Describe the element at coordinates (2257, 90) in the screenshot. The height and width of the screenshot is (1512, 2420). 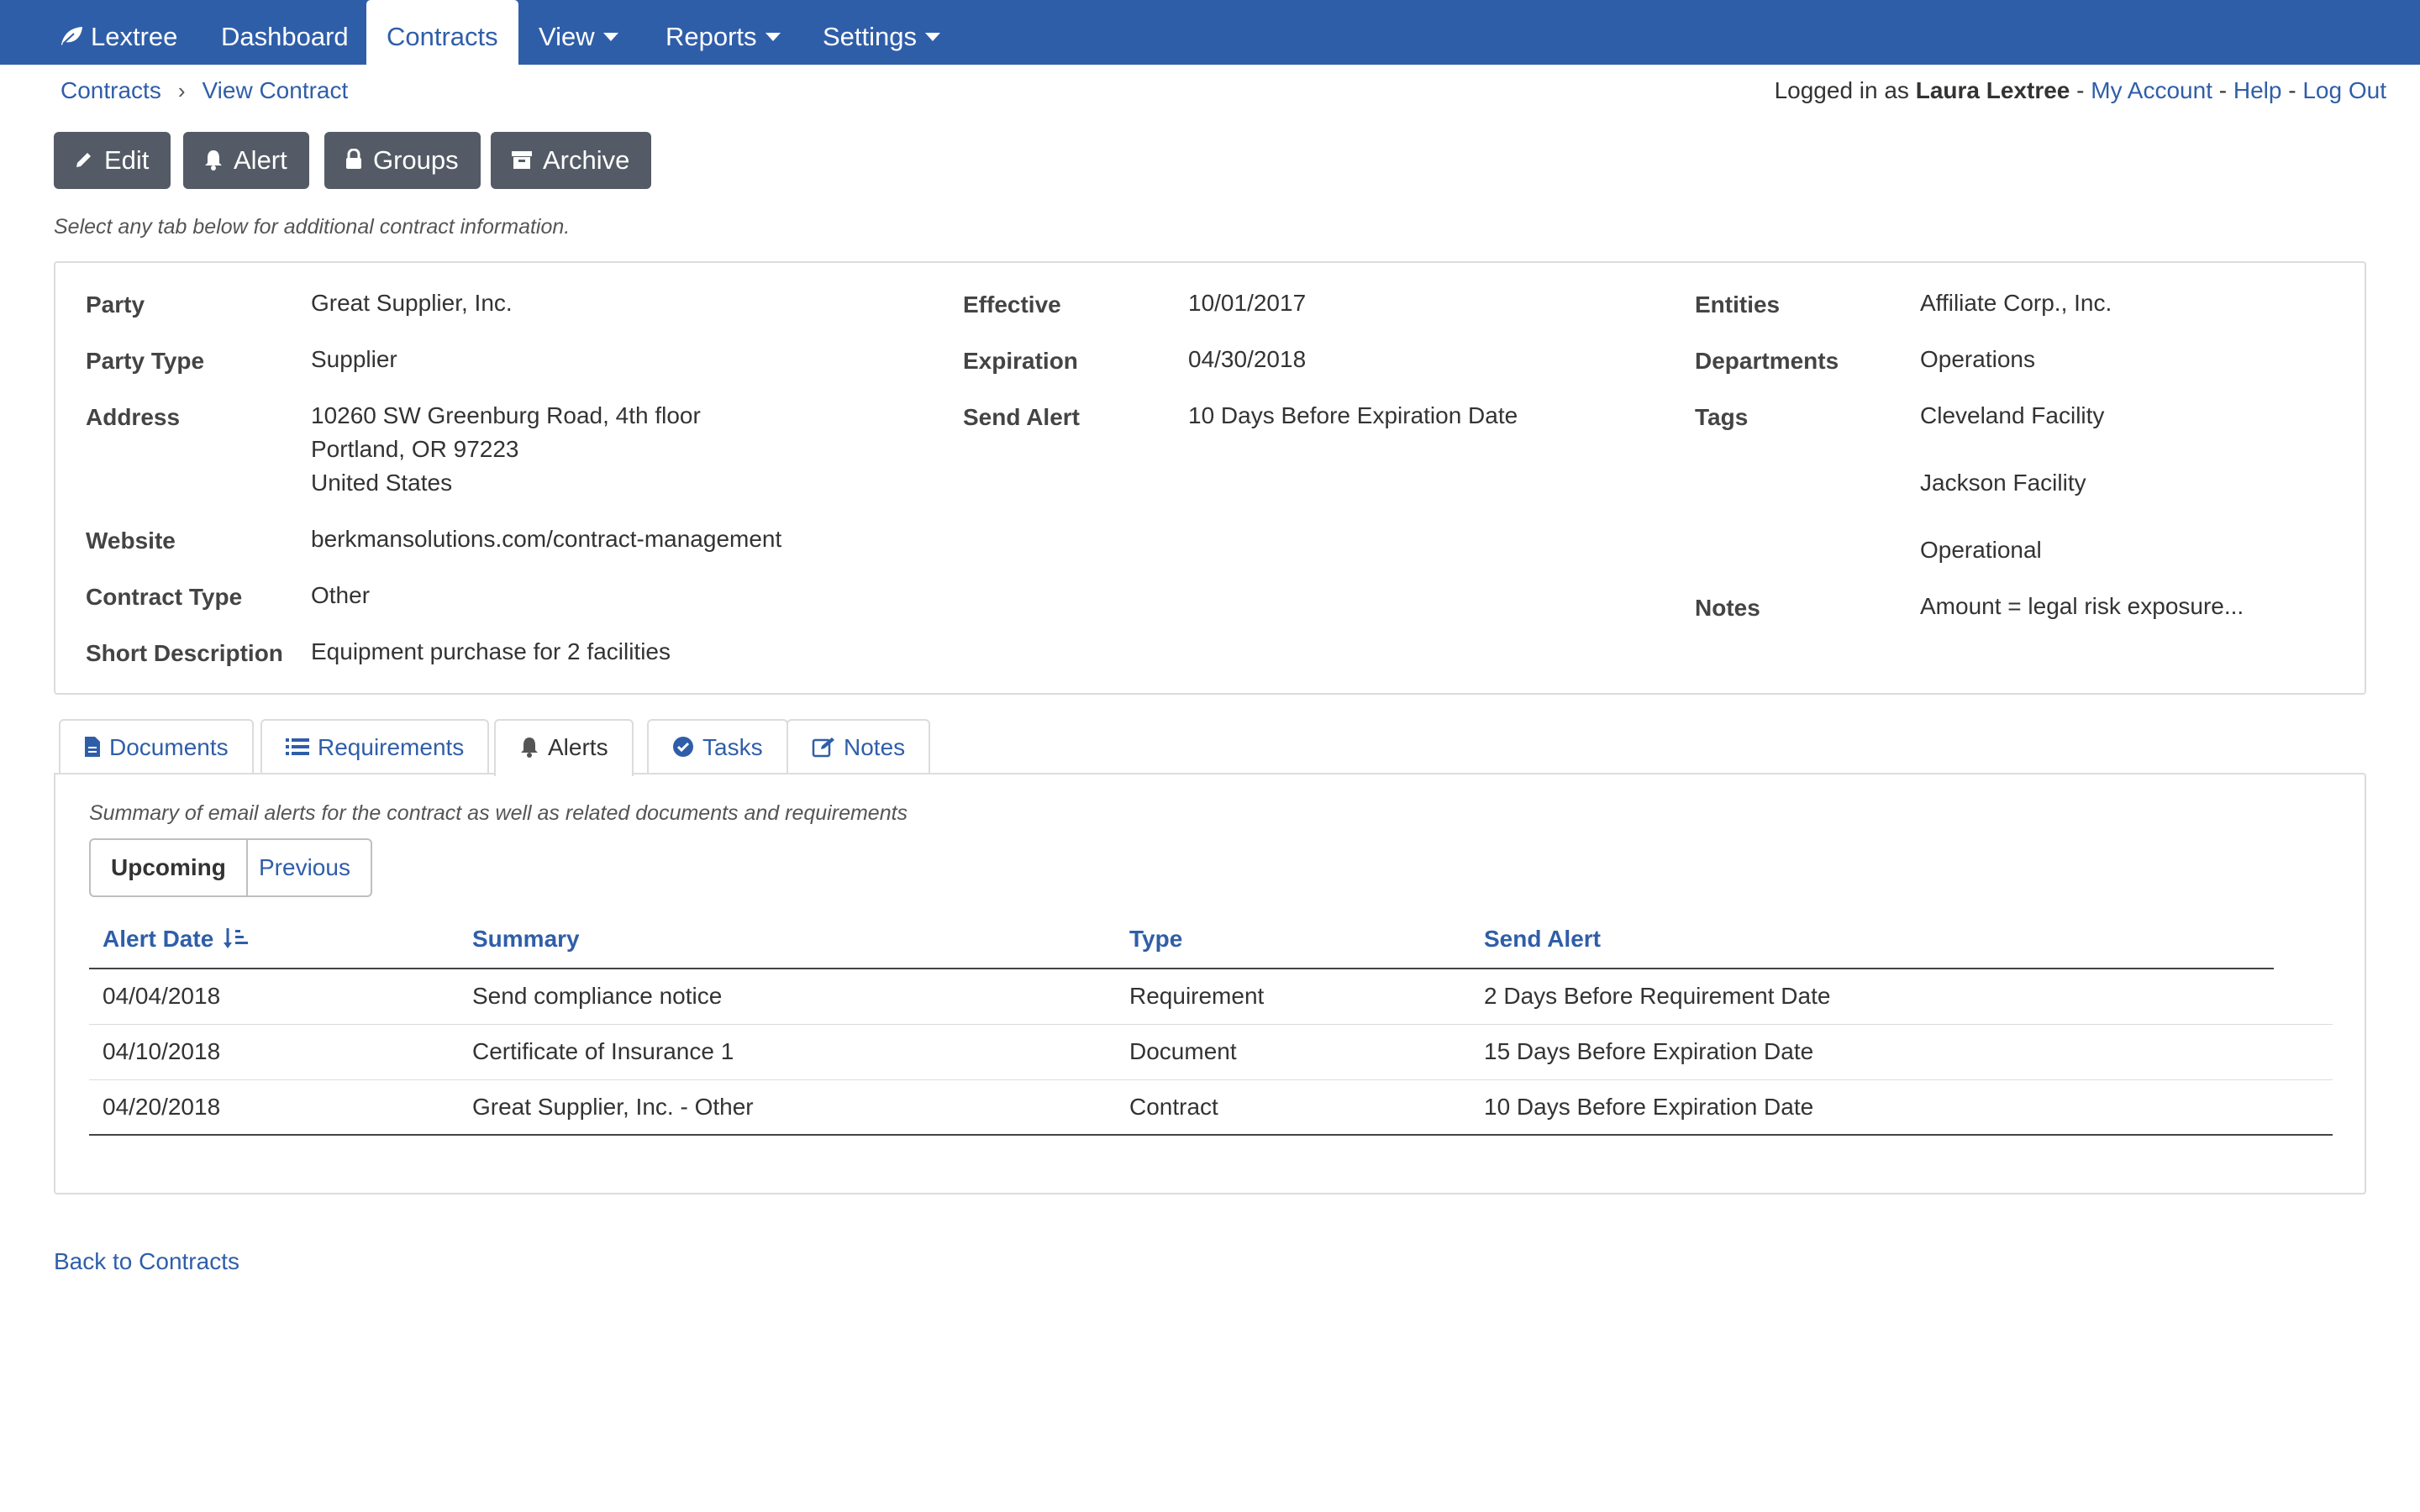
I see `help-link: Help` at that location.